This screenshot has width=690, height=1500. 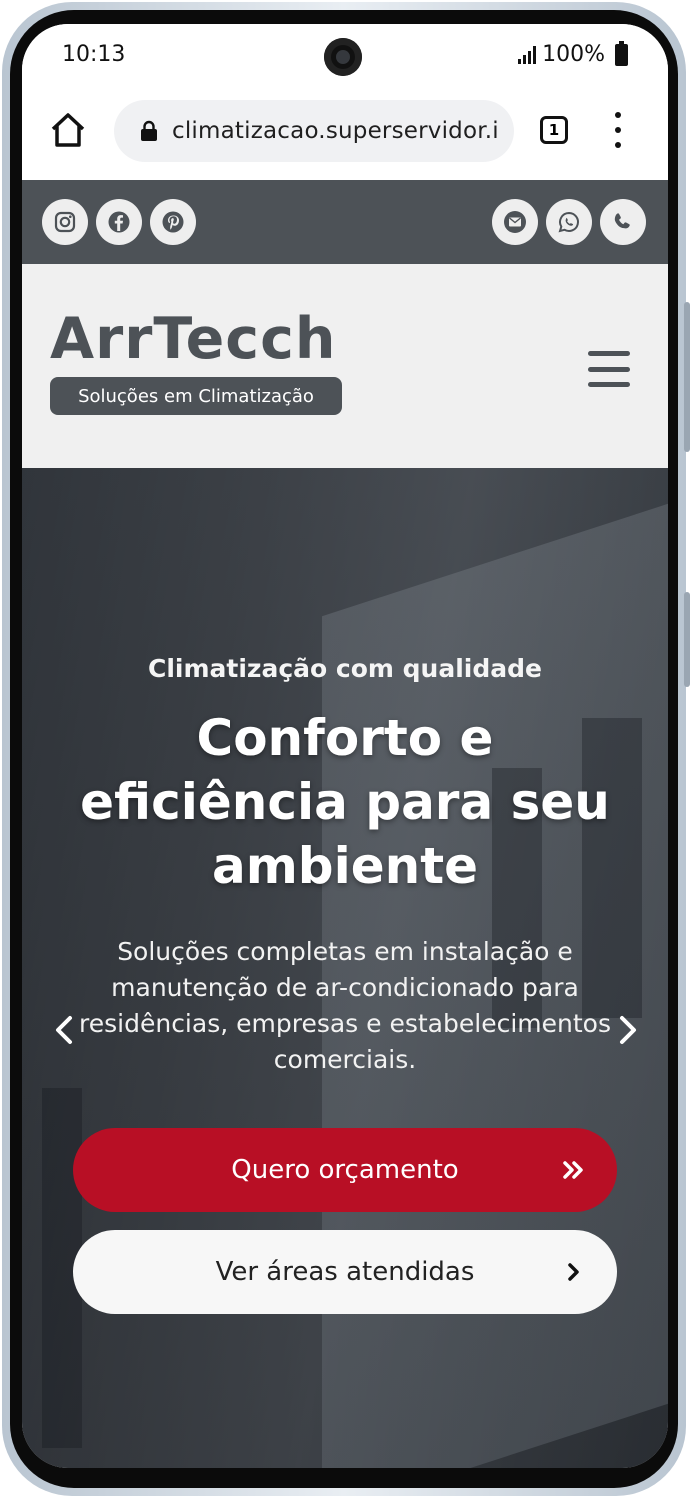 What do you see at coordinates (345, 366) in the screenshot?
I see `site-header: ArrTecch Soluções em Climatização` at bounding box center [345, 366].